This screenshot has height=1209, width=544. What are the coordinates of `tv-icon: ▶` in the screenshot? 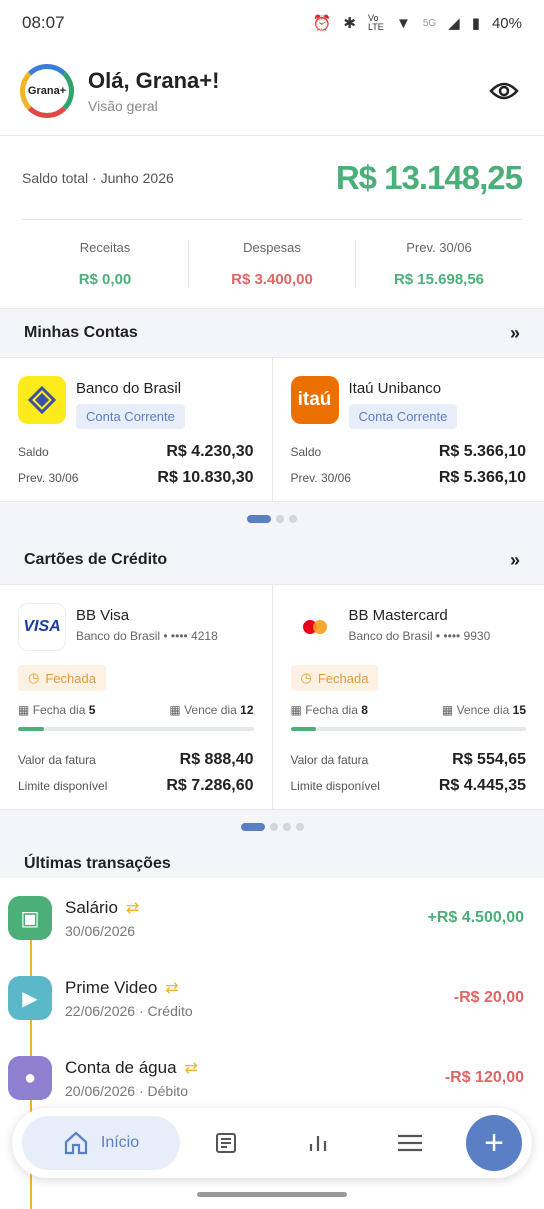 It's located at (30, 998).